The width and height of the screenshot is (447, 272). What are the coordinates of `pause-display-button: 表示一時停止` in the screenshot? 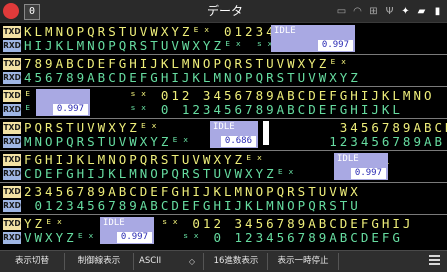 It's located at (303, 261).